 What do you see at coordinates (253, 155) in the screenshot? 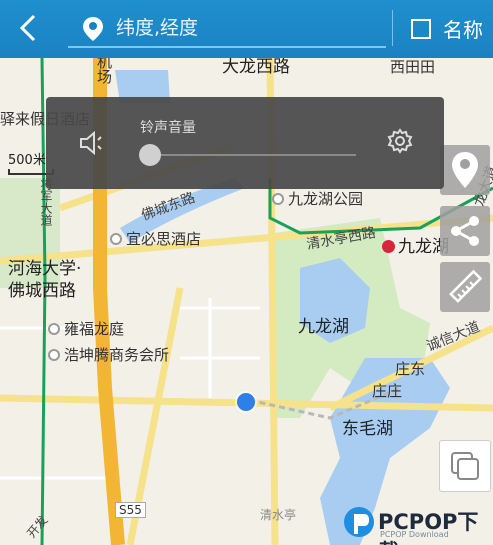
I see `volume-slider-track` at bounding box center [253, 155].